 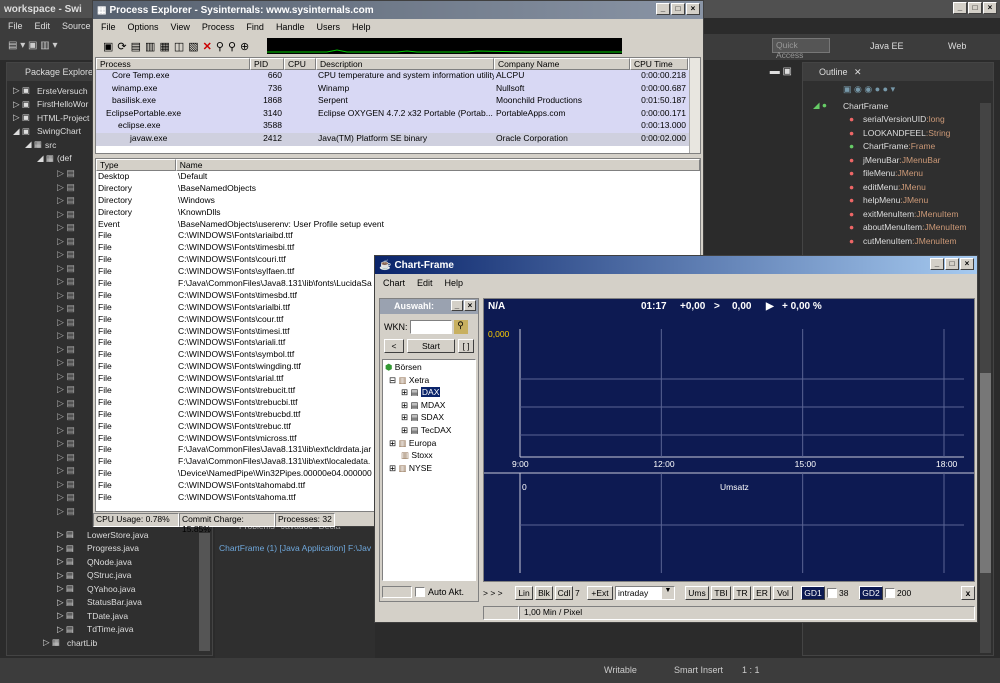 I want to click on file-item: ▷ ▤ TDate.java, so click(x=132, y=616).